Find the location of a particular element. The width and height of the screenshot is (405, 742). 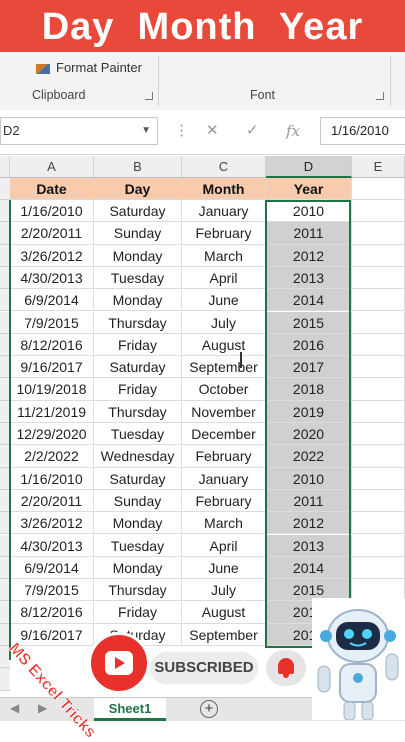

month-cell: January is located at coordinates (224, 478).